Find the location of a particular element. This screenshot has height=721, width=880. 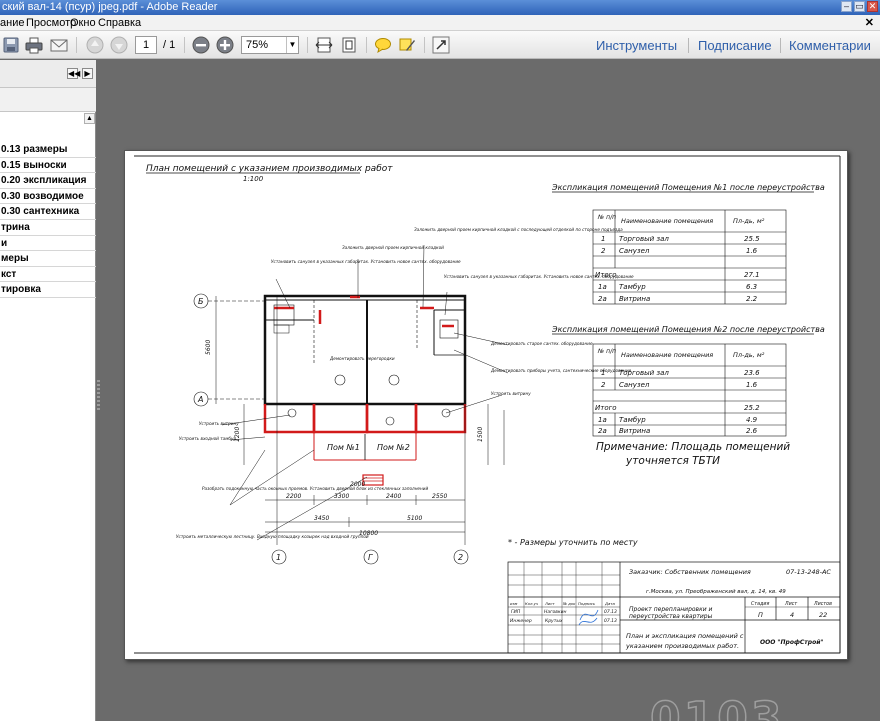

maximize-button: ▭ is located at coordinates (859, 6).